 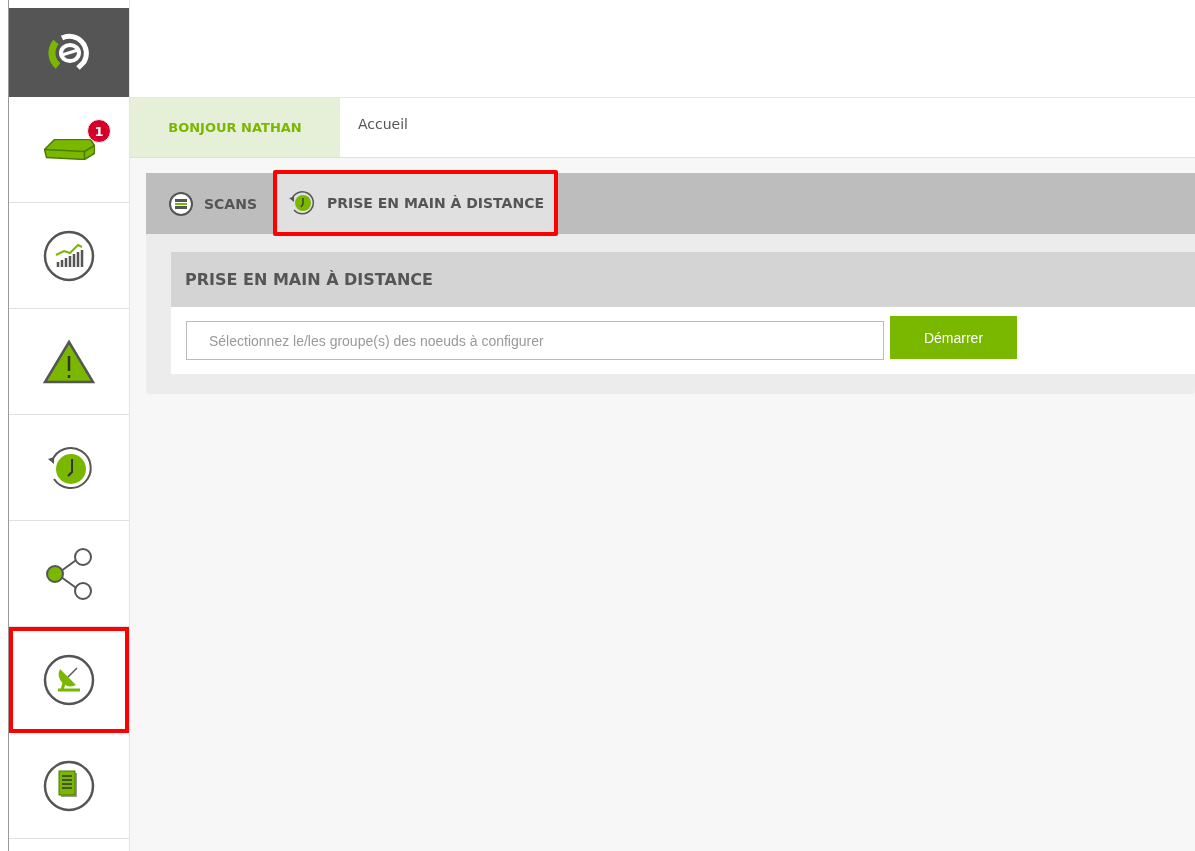 I want to click on tab: SCANS, so click(x=212, y=203).